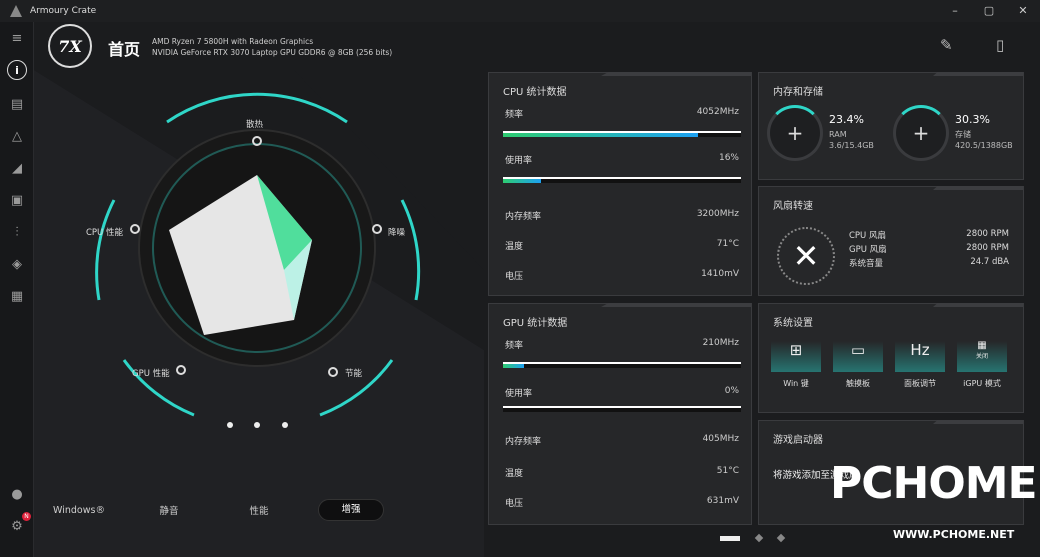 The image size is (1040, 557). Describe the element at coordinates (16, 11) in the screenshot. I see `app-logo-icon` at that location.